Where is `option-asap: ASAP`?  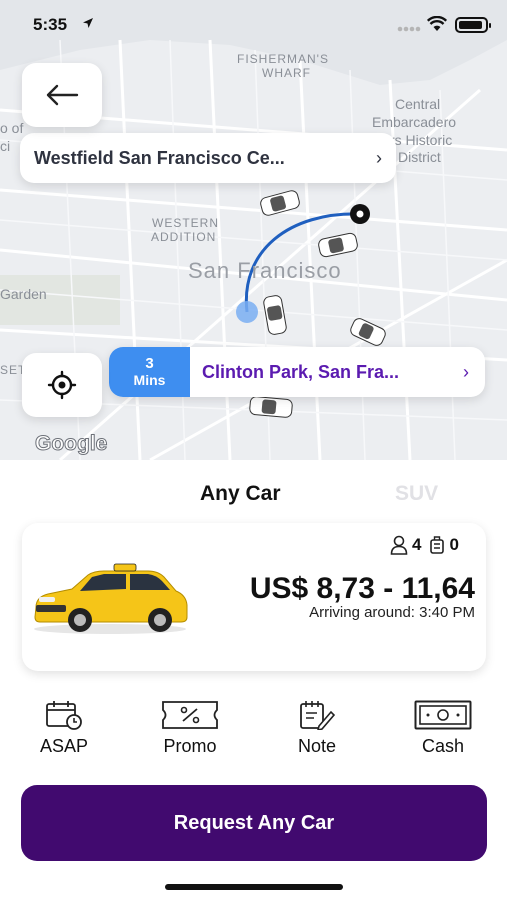
option-asap: ASAP is located at coordinates (64, 728).